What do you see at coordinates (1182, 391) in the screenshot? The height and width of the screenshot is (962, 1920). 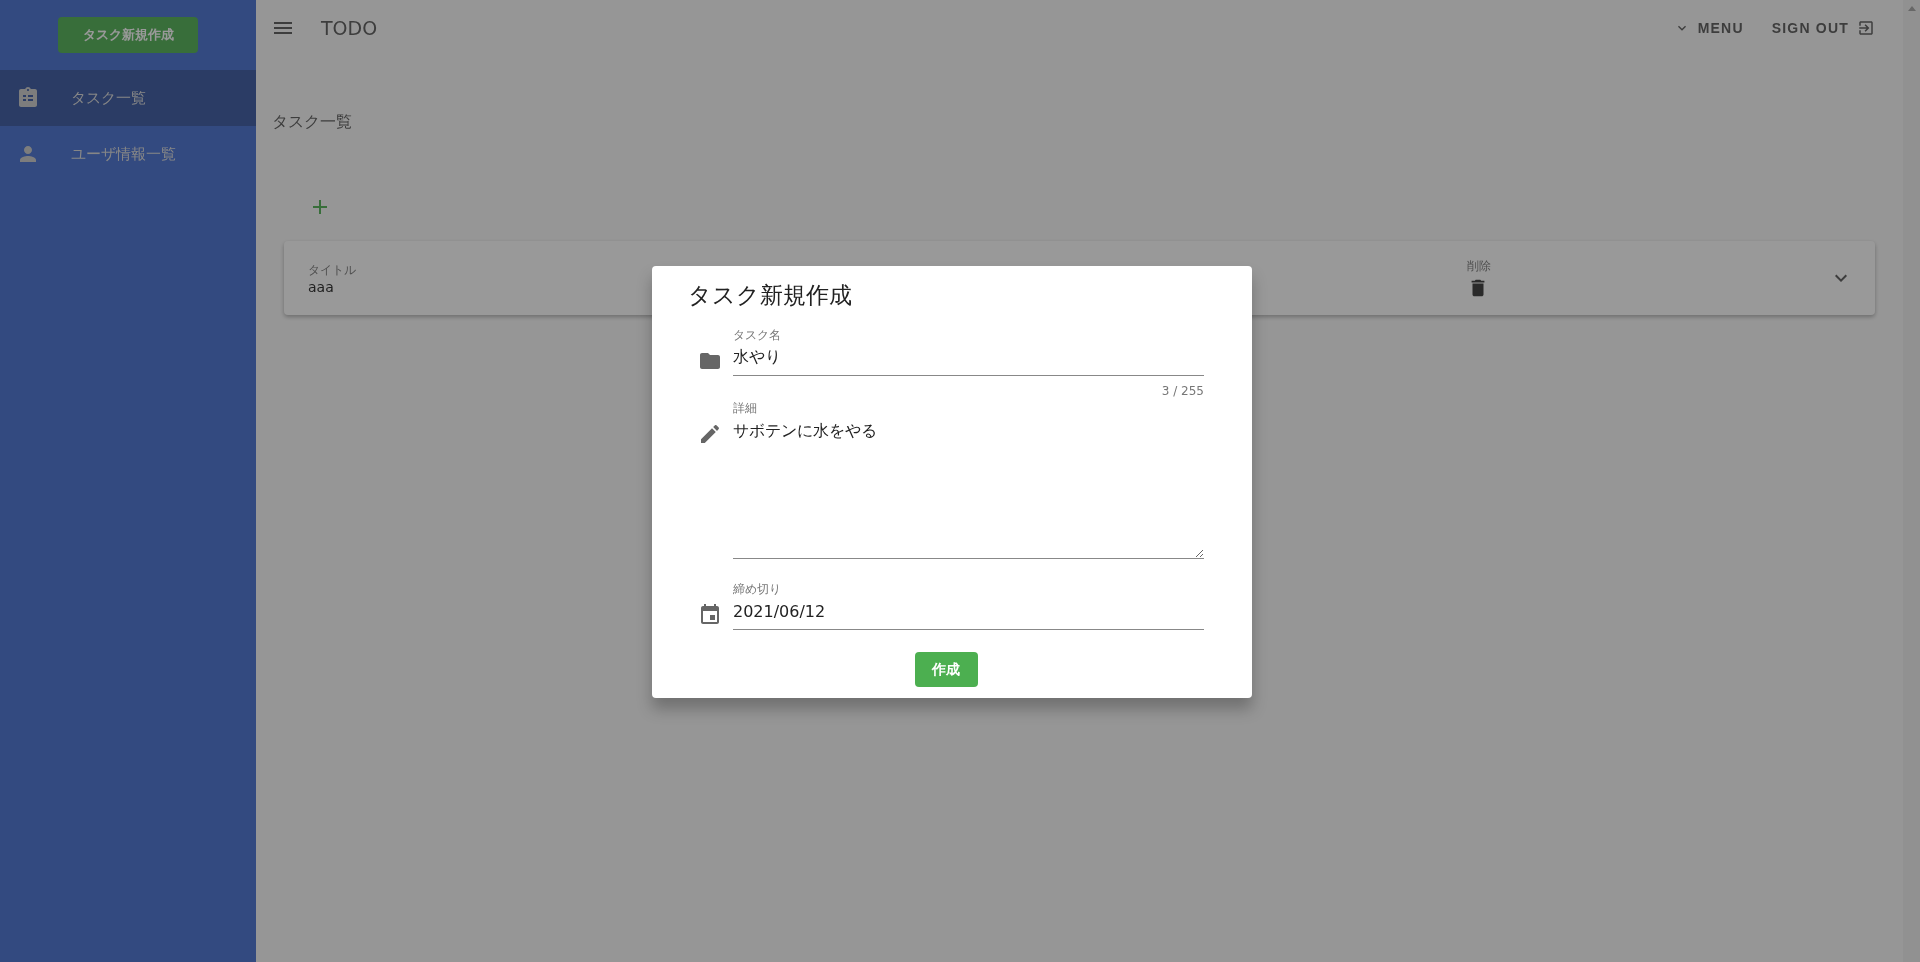 I see `character-counter: 3 / 255` at bounding box center [1182, 391].